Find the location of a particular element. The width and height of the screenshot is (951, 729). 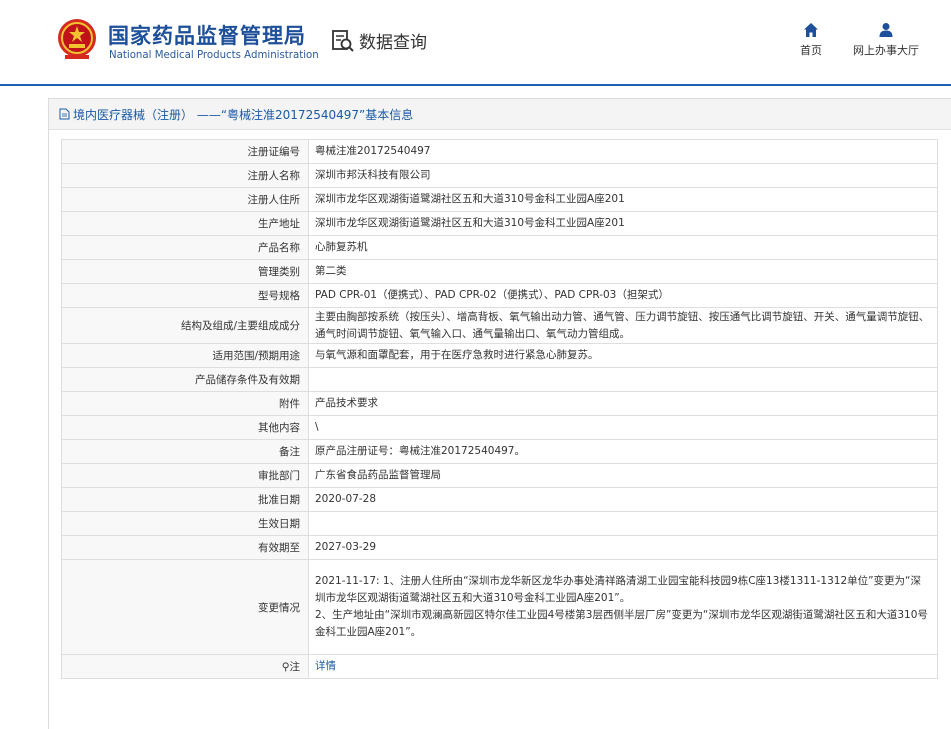

table-row: 有效期至 2027-03-29 is located at coordinates (499, 547).